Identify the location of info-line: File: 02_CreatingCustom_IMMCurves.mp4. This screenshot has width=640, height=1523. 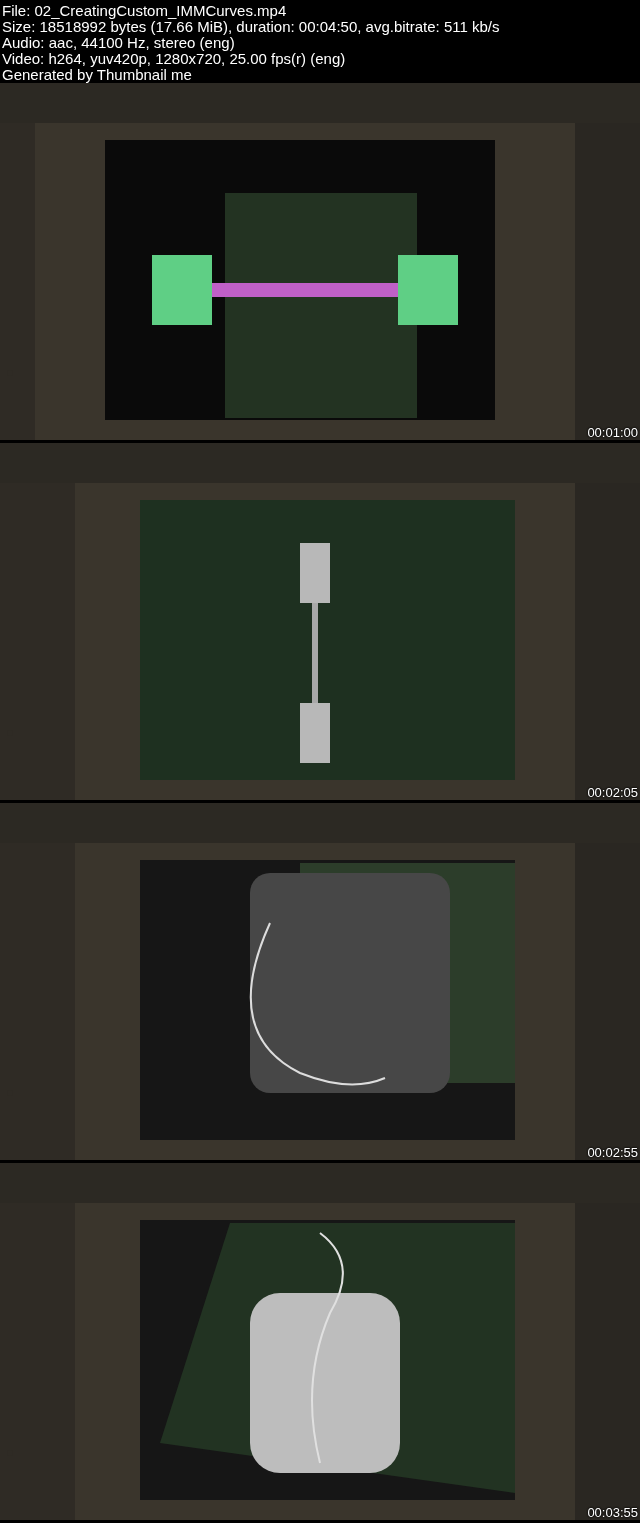
(144, 11).